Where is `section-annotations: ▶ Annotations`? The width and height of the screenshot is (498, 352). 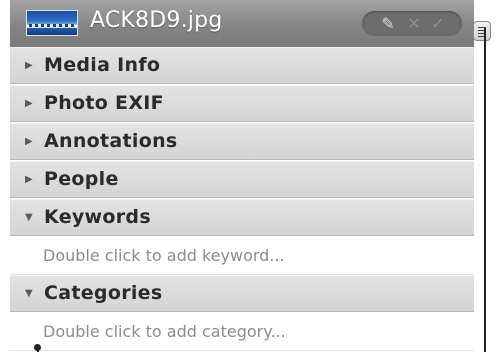
section-annotations: ▶ Annotations is located at coordinates (242, 141).